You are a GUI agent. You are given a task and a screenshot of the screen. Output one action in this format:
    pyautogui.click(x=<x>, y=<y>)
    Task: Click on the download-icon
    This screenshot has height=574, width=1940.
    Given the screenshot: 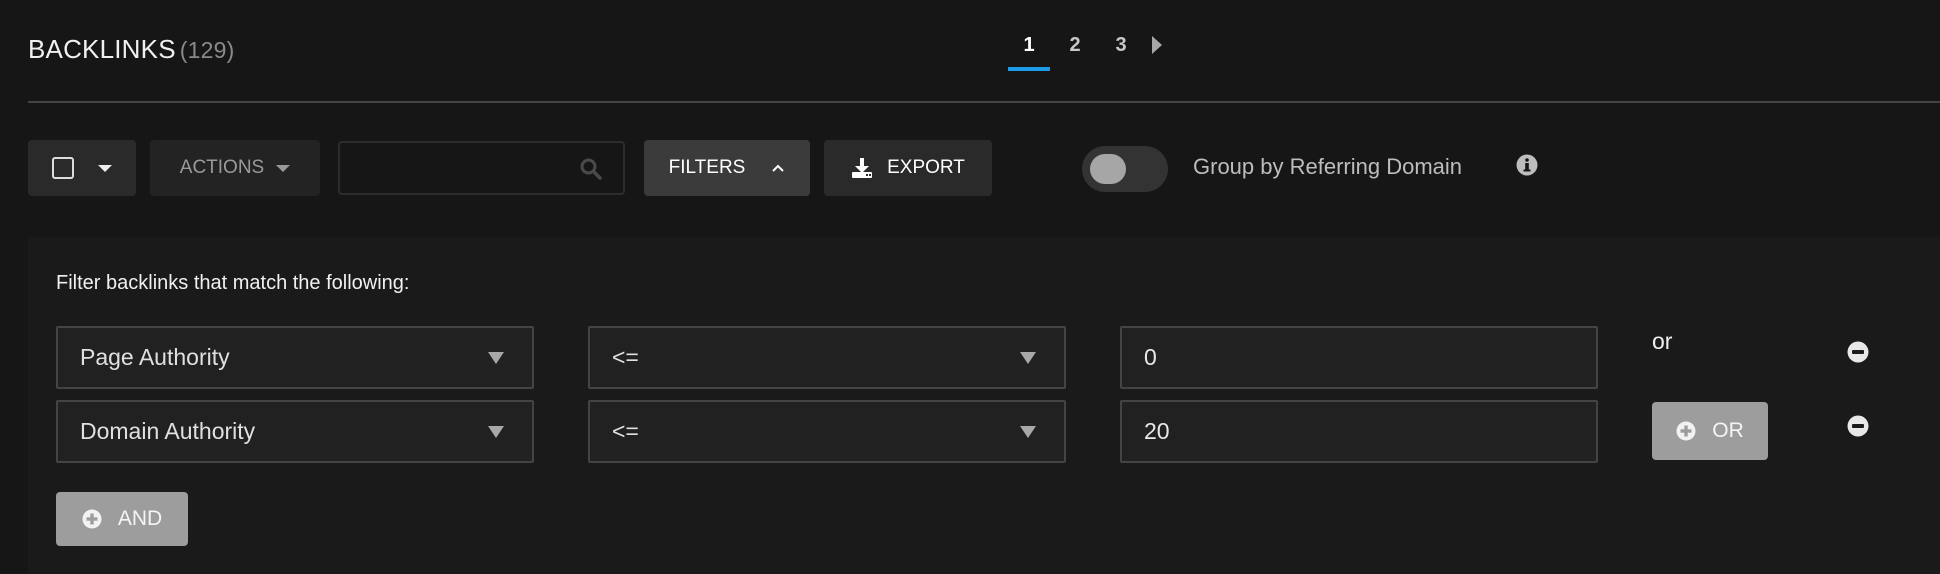 What is the action you would take?
    pyautogui.click(x=862, y=168)
    